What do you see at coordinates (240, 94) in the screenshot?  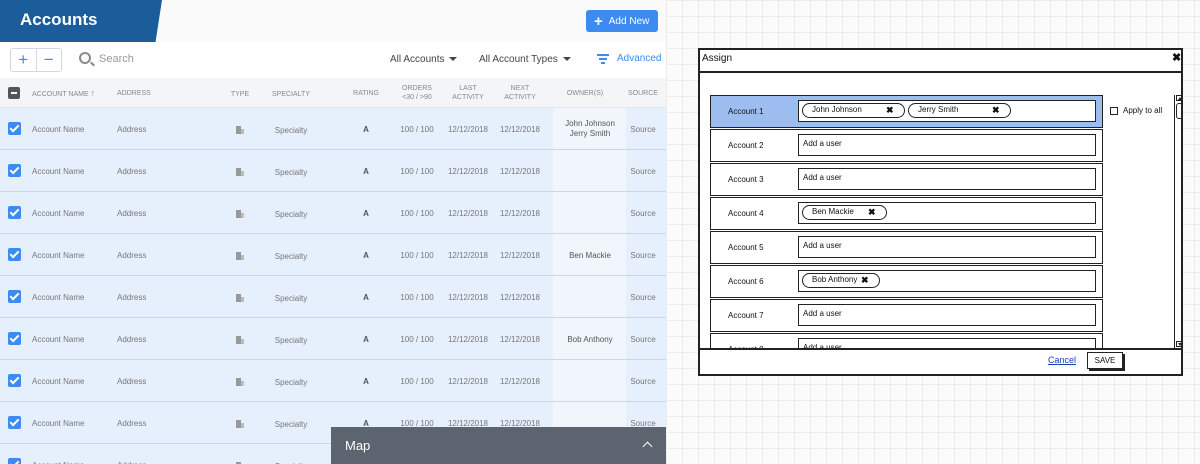 I see `column-header-type: Type` at bounding box center [240, 94].